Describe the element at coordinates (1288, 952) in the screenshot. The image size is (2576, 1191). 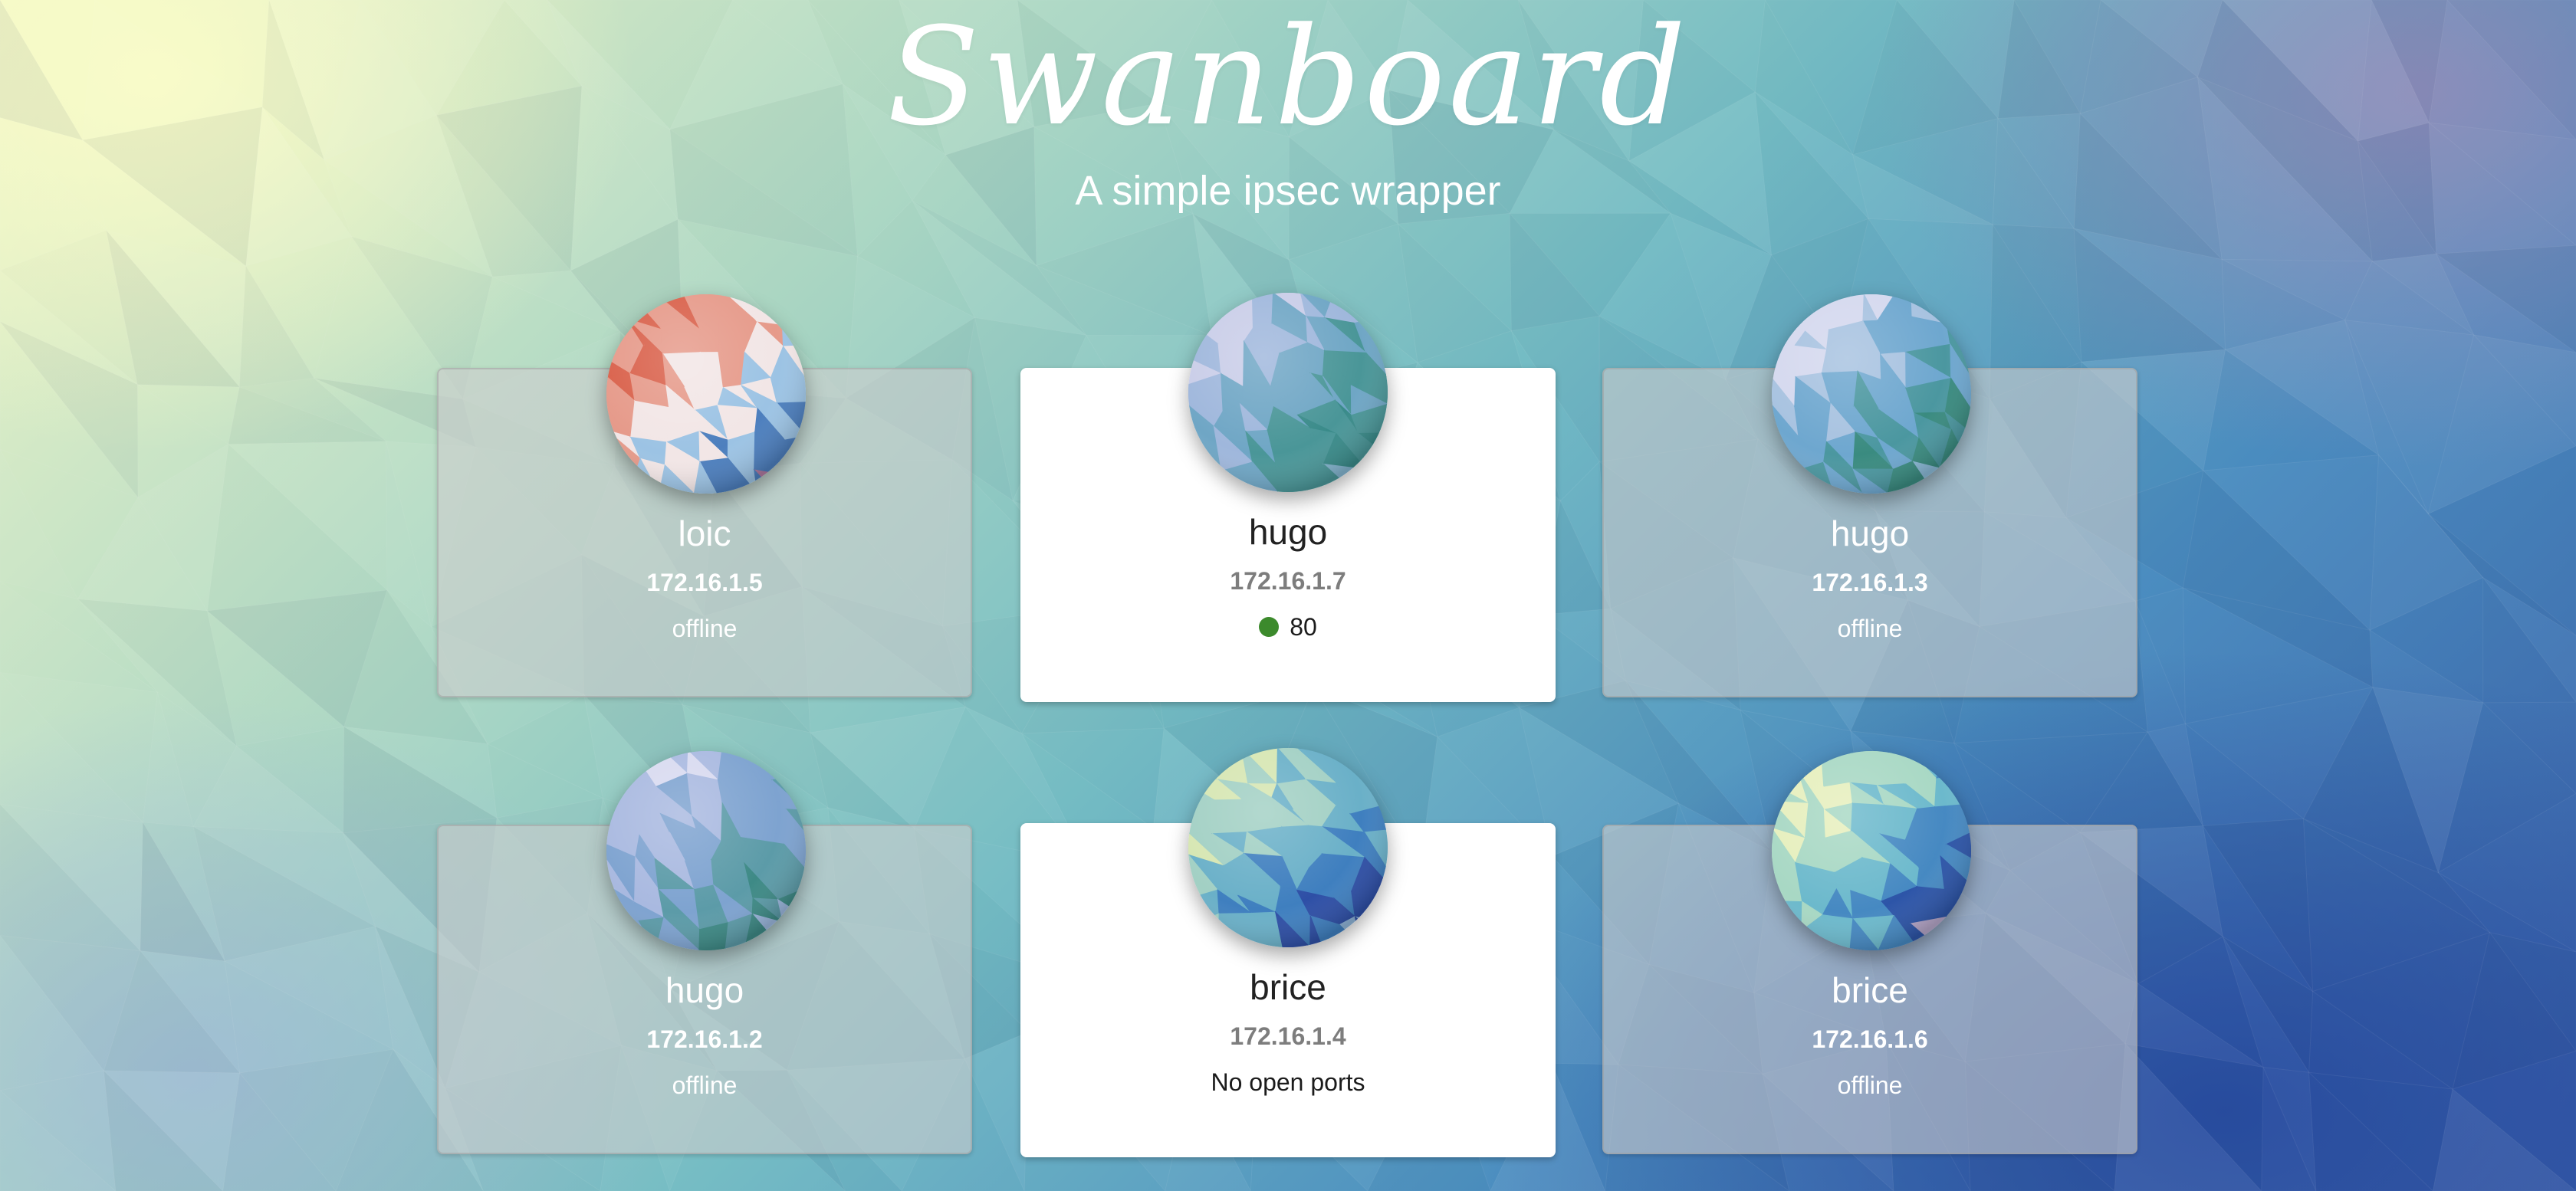
I see `peer-card: brice 172.16.1.4 No open ports` at that location.